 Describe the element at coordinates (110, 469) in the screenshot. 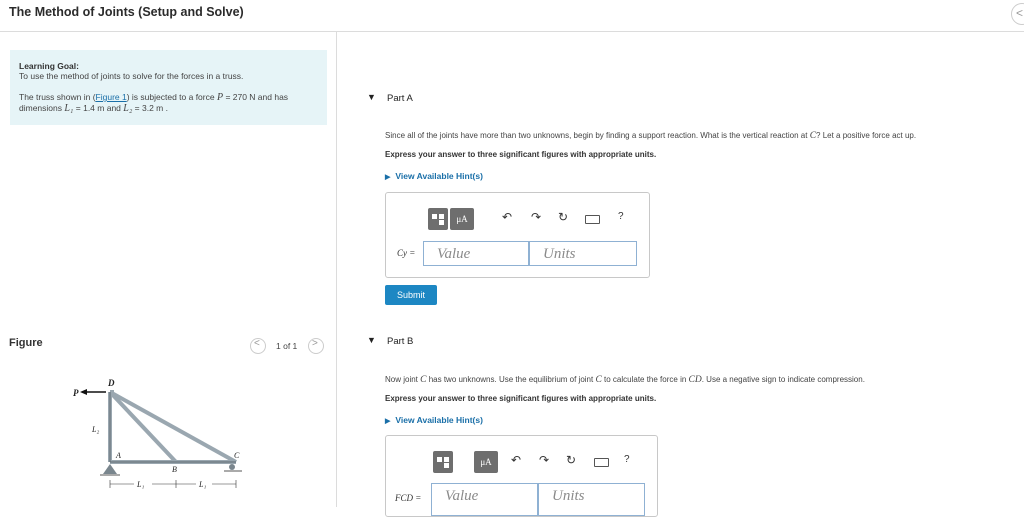

I see `pin-support-a` at that location.